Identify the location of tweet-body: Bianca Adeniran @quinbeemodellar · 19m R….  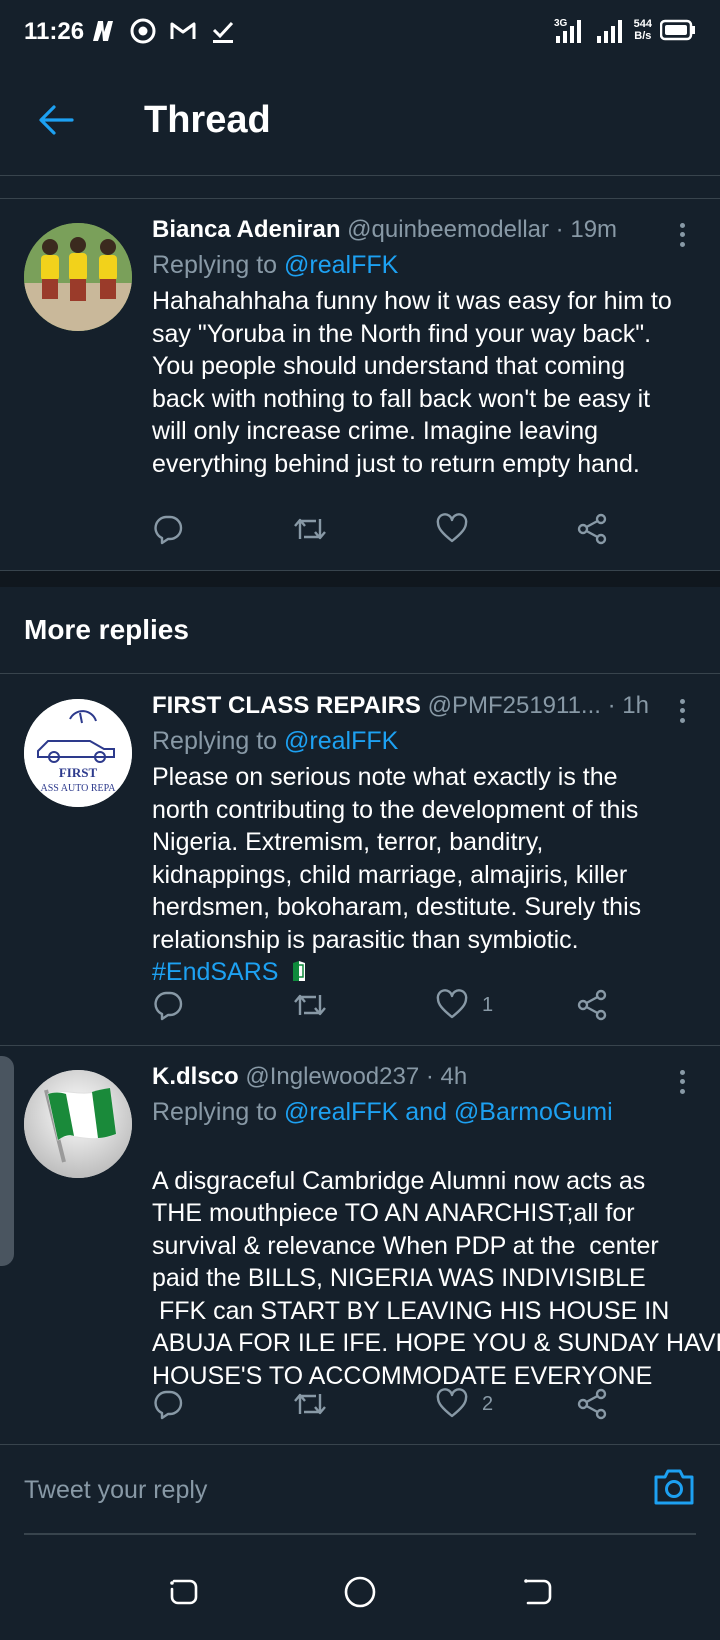
(416, 347).